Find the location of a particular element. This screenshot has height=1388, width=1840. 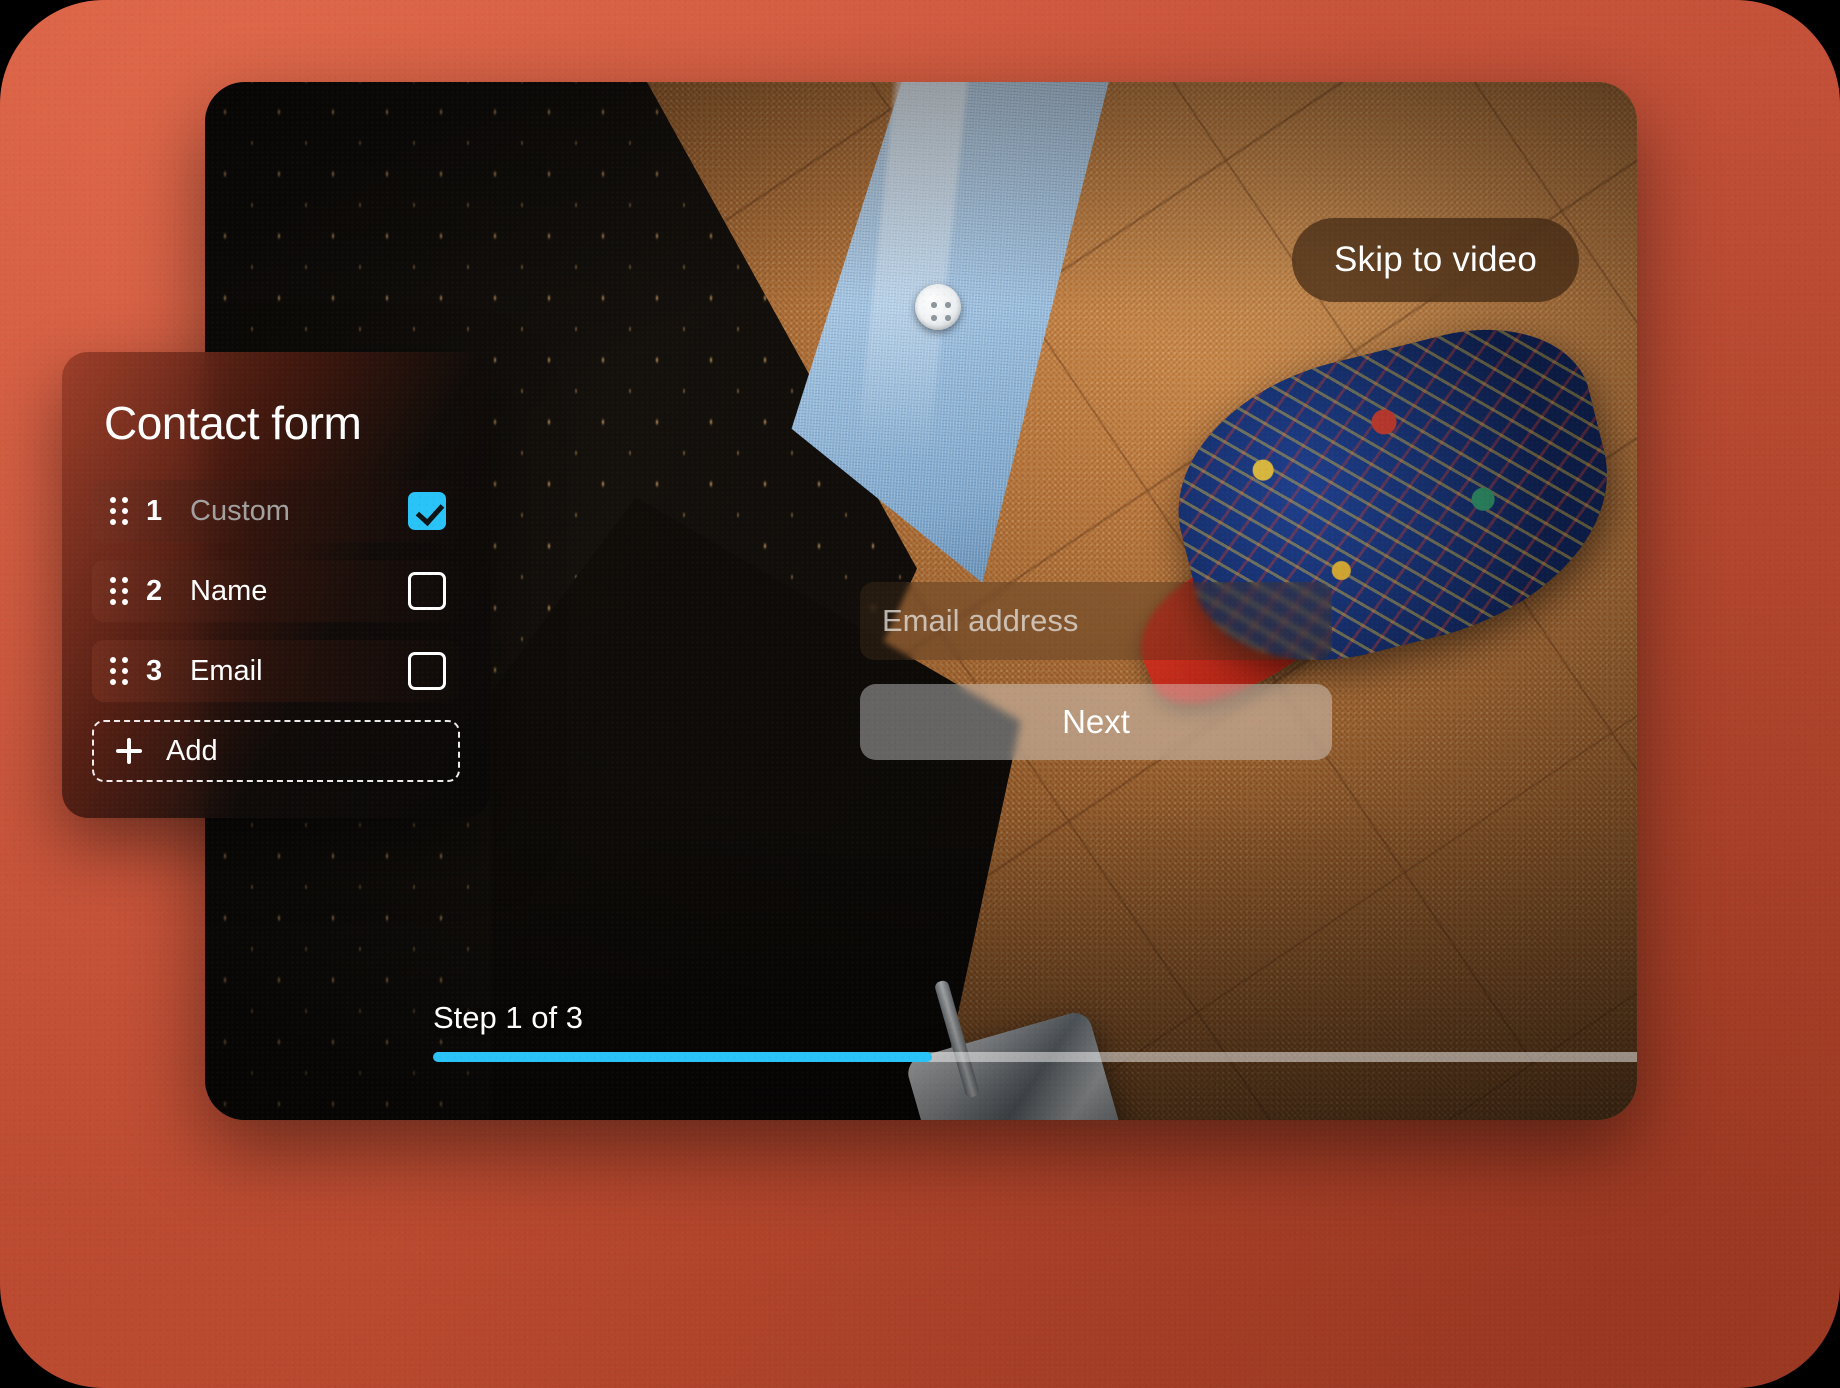

plus-icon is located at coordinates (129, 751).